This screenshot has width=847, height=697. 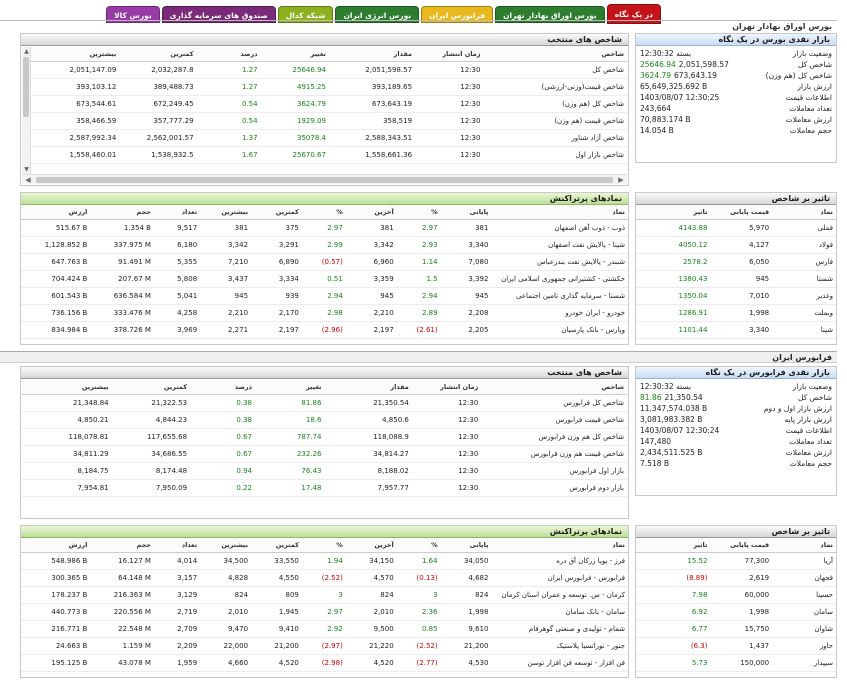 What do you see at coordinates (290, 454) in the screenshot?
I see `table-cell: 232.26` at bounding box center [290, 454].